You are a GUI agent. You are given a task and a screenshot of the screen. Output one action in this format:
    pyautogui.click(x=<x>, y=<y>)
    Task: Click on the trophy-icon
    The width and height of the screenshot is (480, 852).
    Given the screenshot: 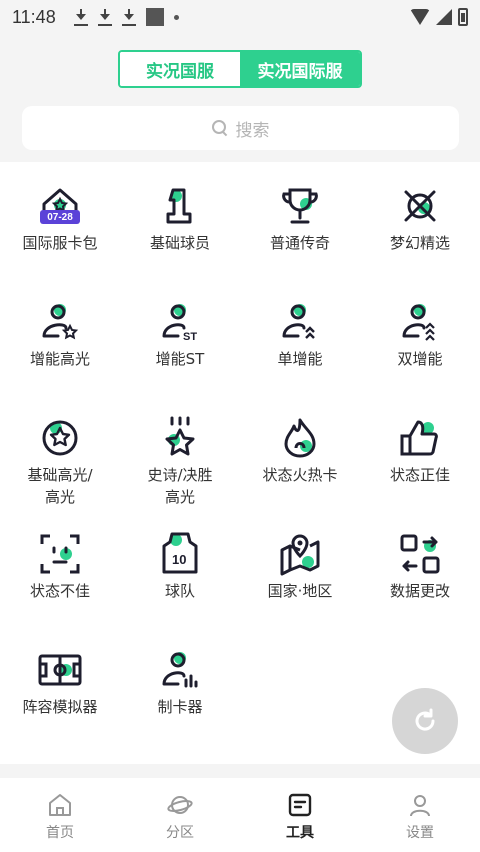 What is the action you would take?
    pyautogui.click(x=300, y=206)
    